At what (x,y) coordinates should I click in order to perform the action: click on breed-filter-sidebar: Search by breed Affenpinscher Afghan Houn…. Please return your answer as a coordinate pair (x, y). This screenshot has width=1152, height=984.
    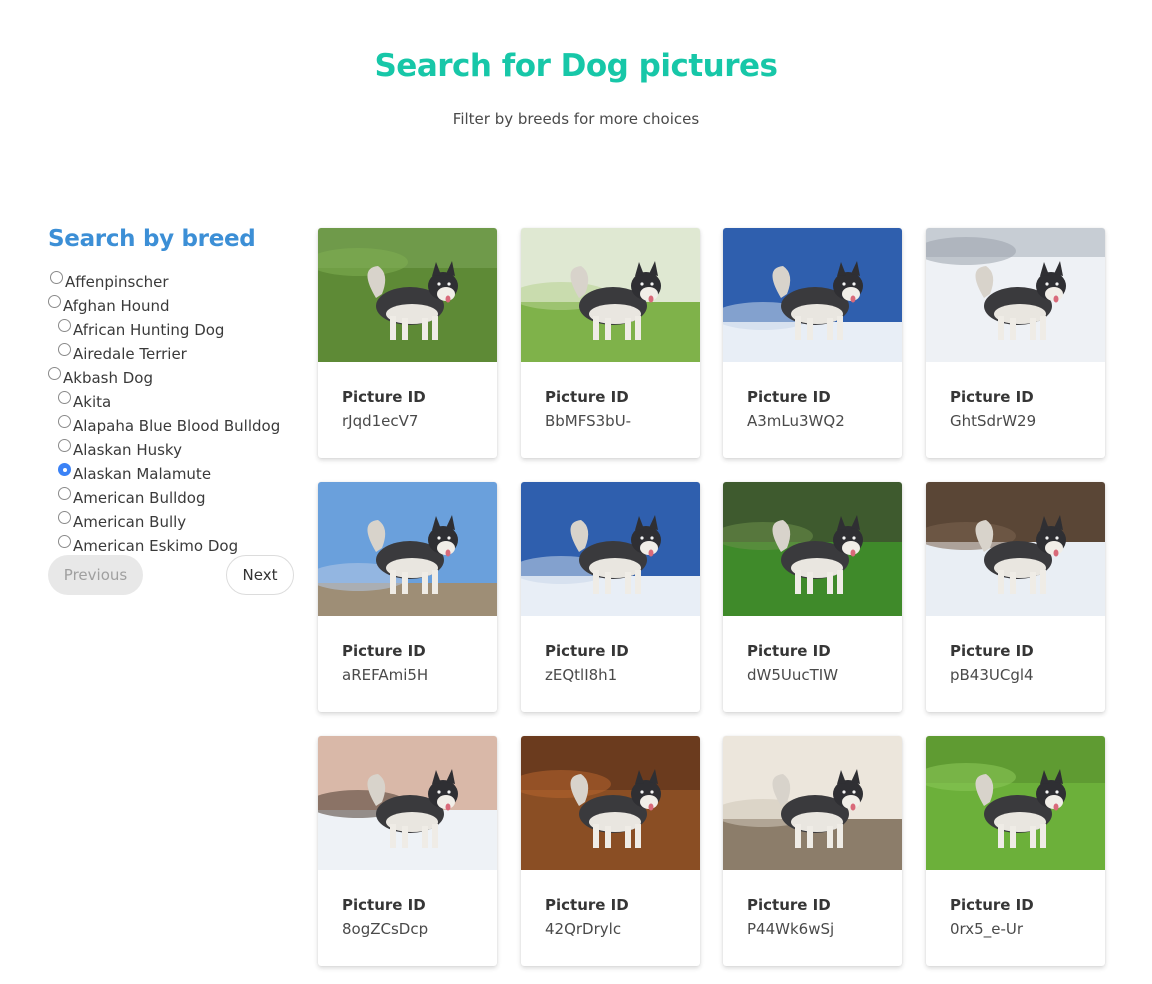
    Looking at the image, I should click on (178, 392).